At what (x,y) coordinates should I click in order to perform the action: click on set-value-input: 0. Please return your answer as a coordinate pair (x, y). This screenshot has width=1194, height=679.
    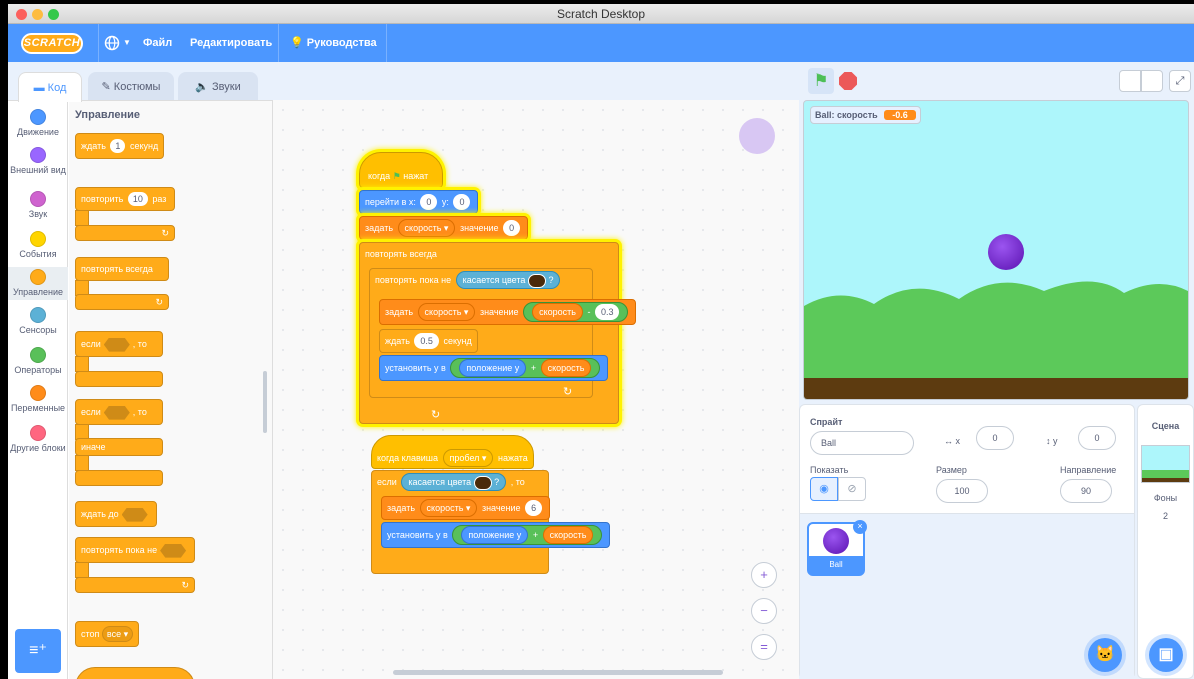
    Looking at the image, I should click on (512, 228).